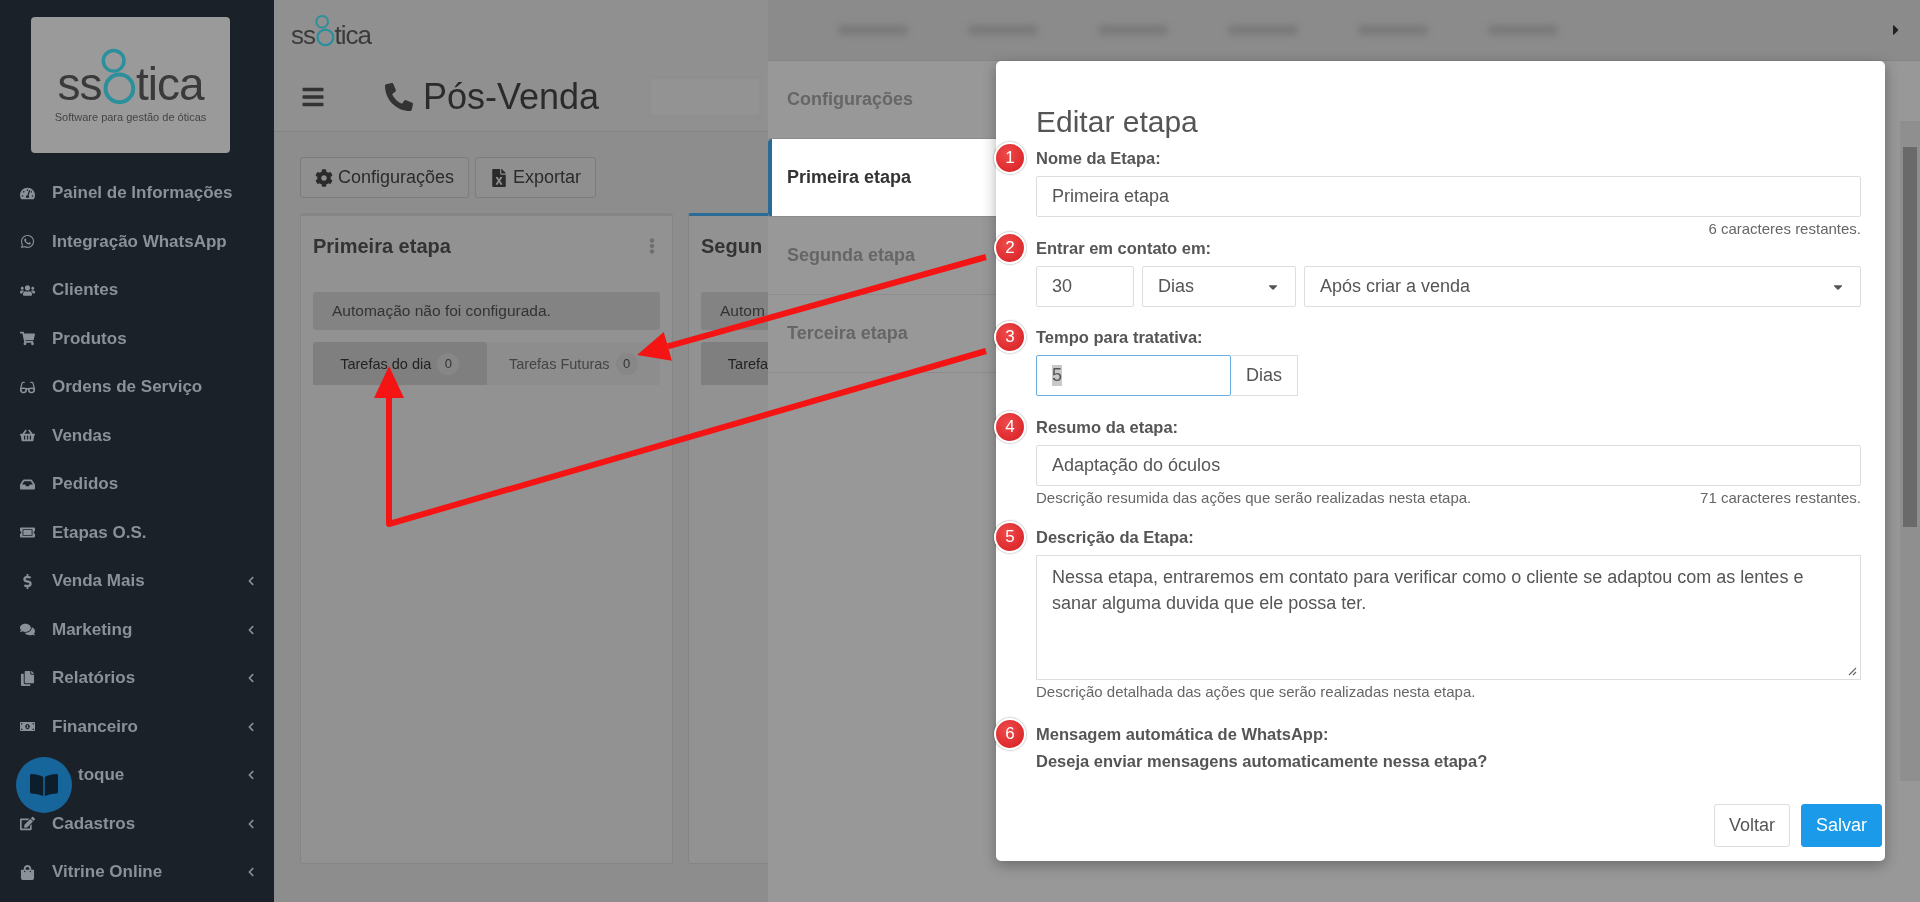  I want to click on gear-icon, so click(324, 177).